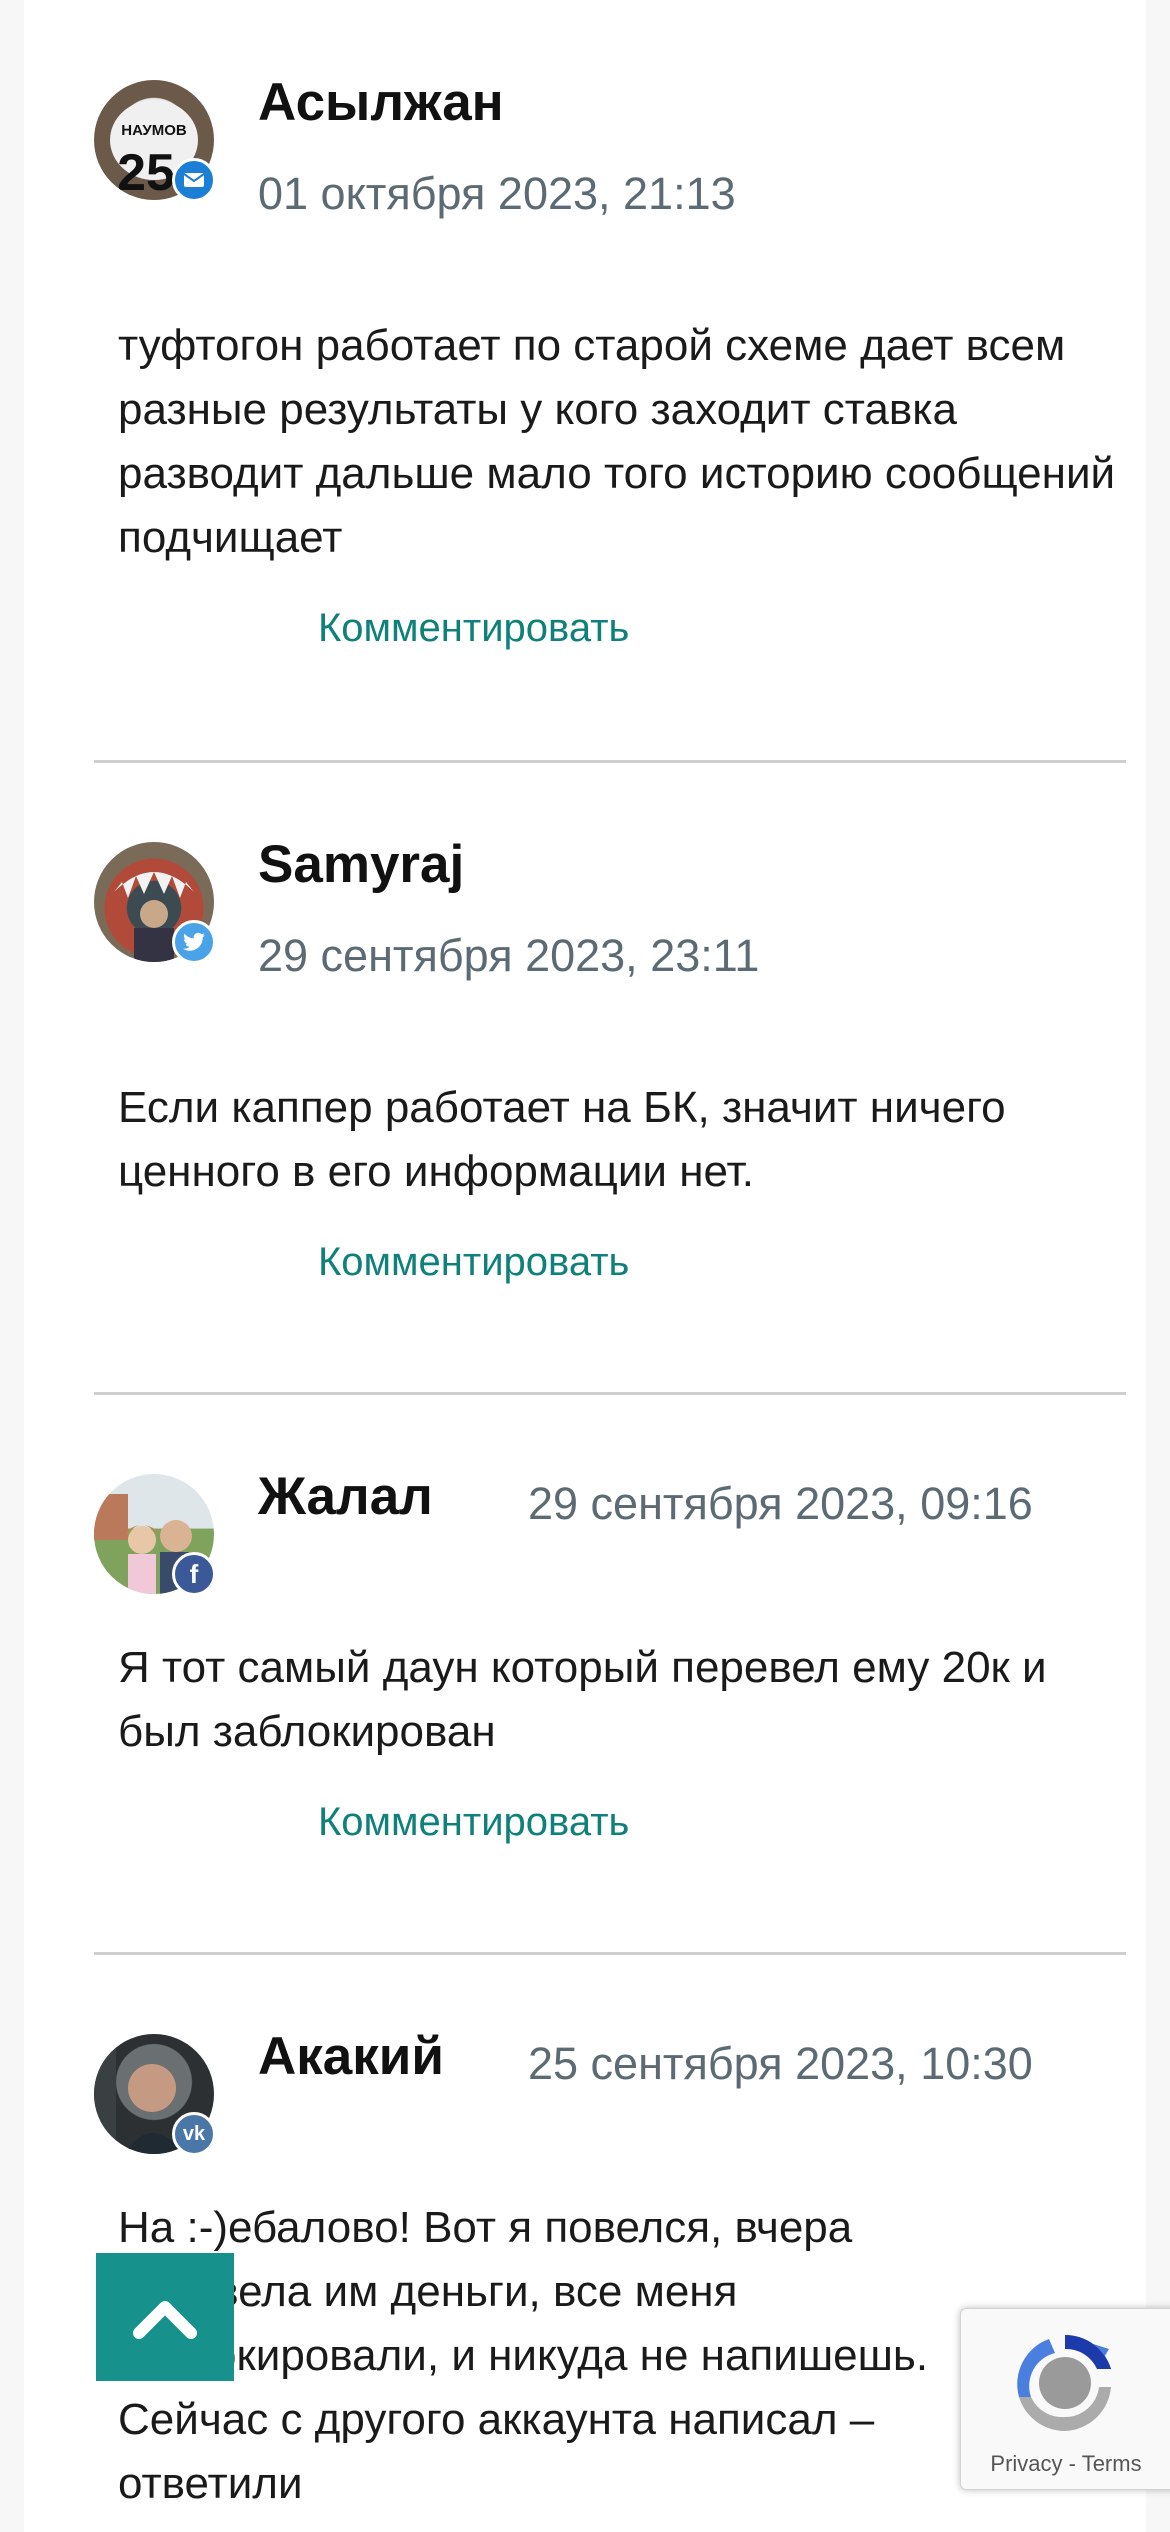 This screenshot has height=2532, width=1170. Describe the element at coordinates (194, 2134) in the screenshot. I see `vk-icon: vk` at that location.